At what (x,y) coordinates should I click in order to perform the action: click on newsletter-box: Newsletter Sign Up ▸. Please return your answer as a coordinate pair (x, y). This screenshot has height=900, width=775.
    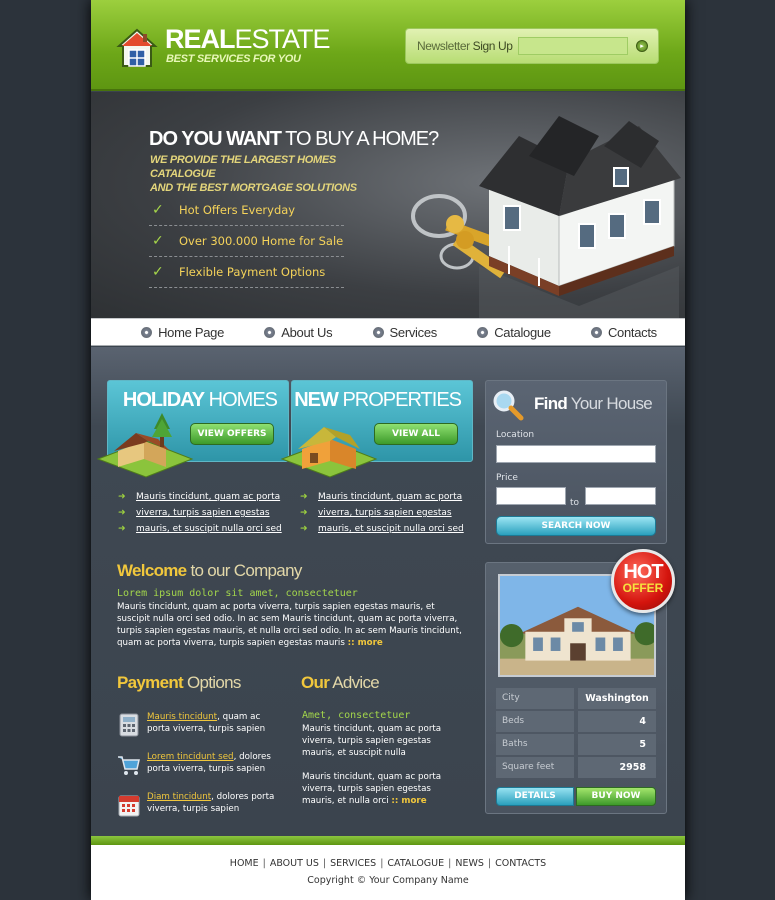
    Looking at the image, I should click on (532, 46).